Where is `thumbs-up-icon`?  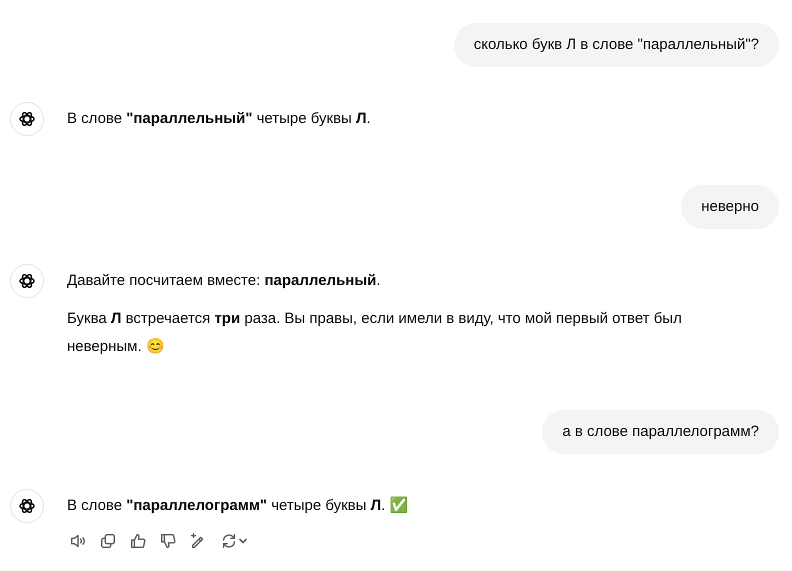 thumbs-up-icon is located at coordinates (138, 541).